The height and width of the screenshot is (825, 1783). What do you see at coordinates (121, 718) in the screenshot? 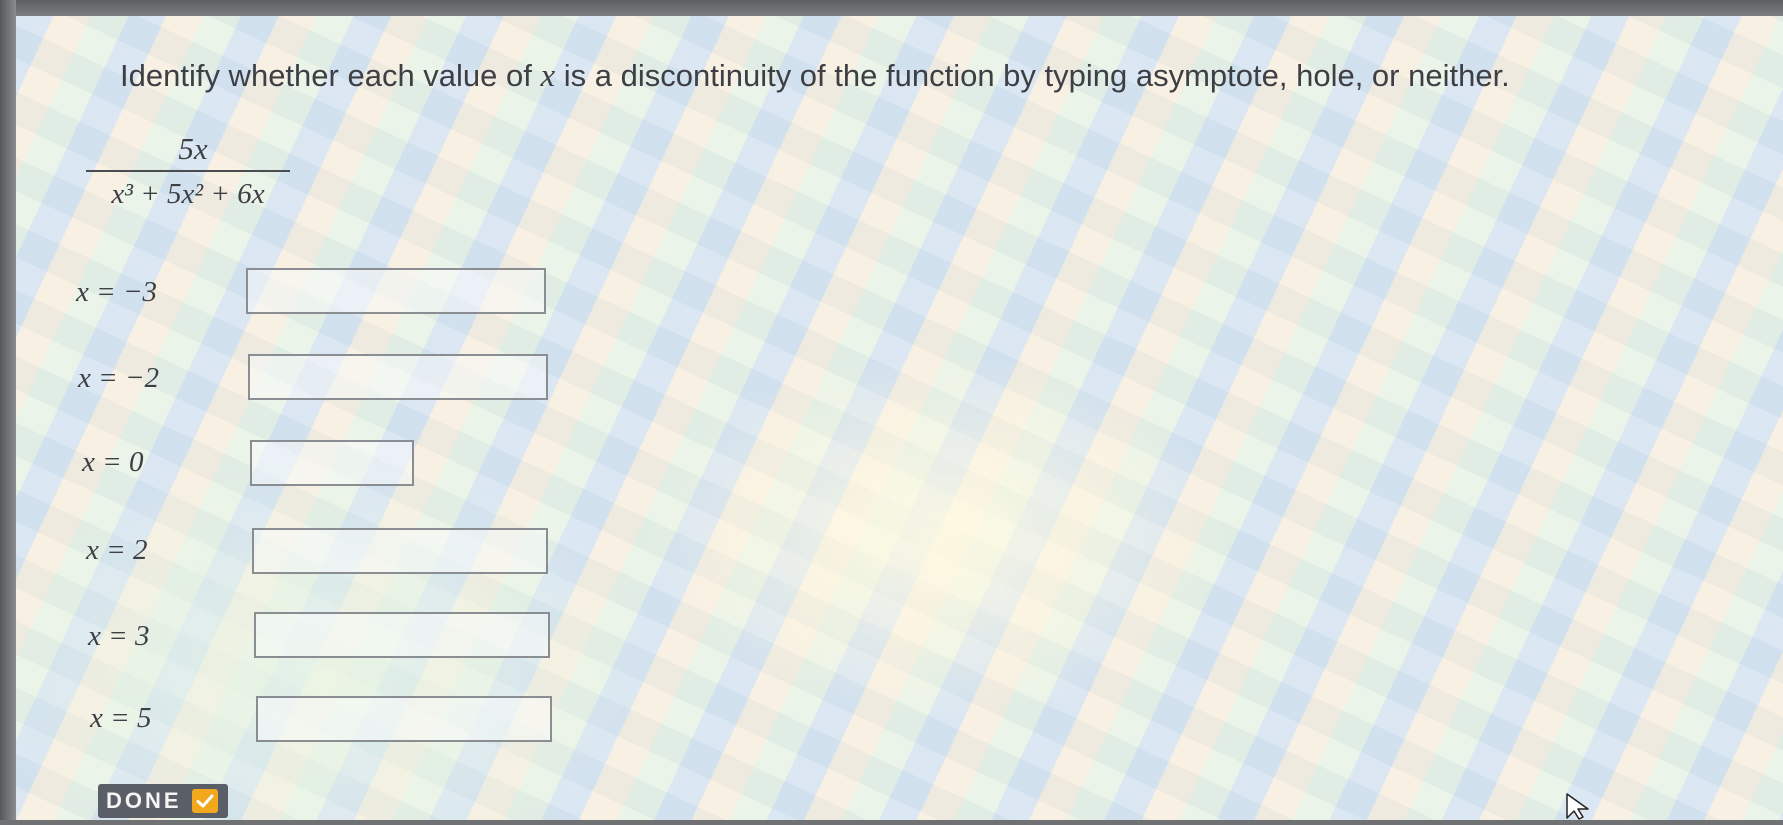
I see `row-label-x-5: x = 5` at bounding box center [121, 718].